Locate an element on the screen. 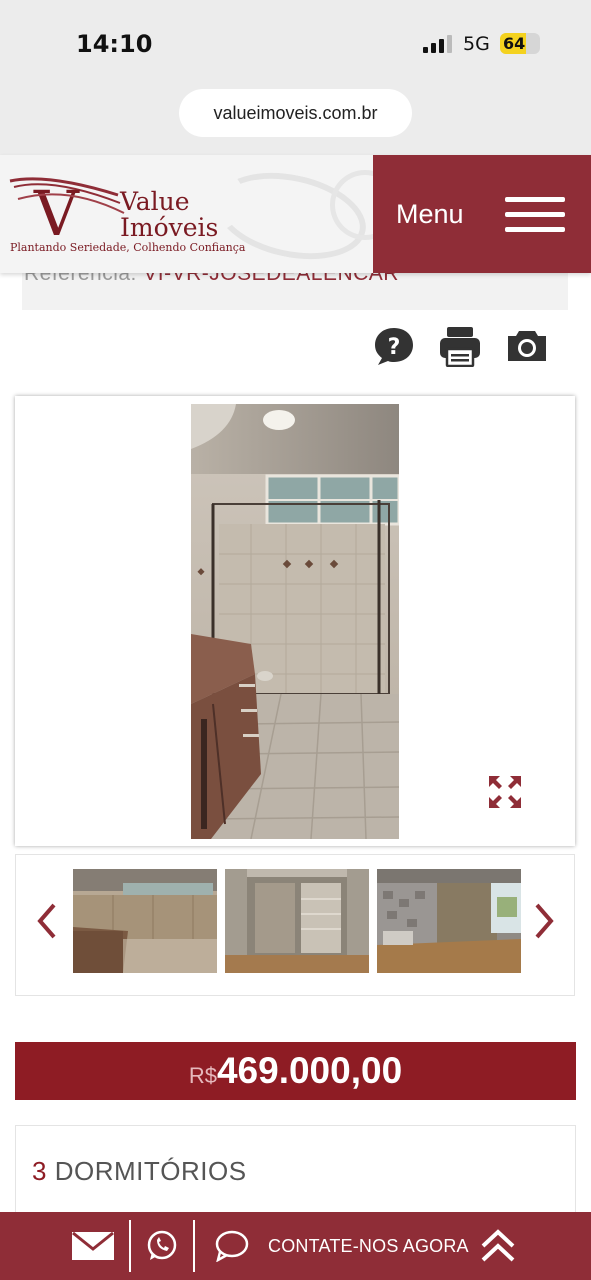 This screenshot has height=1280, width=591. logo-mark-icon: V is located at coordinates (67, 211).